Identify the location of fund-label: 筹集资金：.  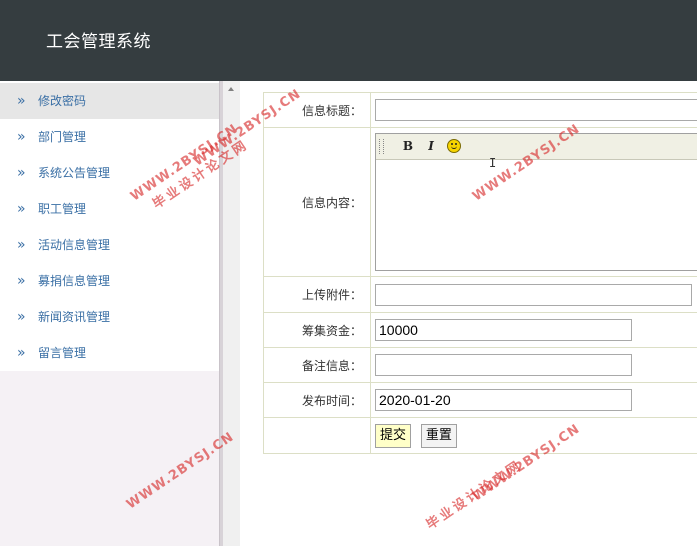
(317, 330).